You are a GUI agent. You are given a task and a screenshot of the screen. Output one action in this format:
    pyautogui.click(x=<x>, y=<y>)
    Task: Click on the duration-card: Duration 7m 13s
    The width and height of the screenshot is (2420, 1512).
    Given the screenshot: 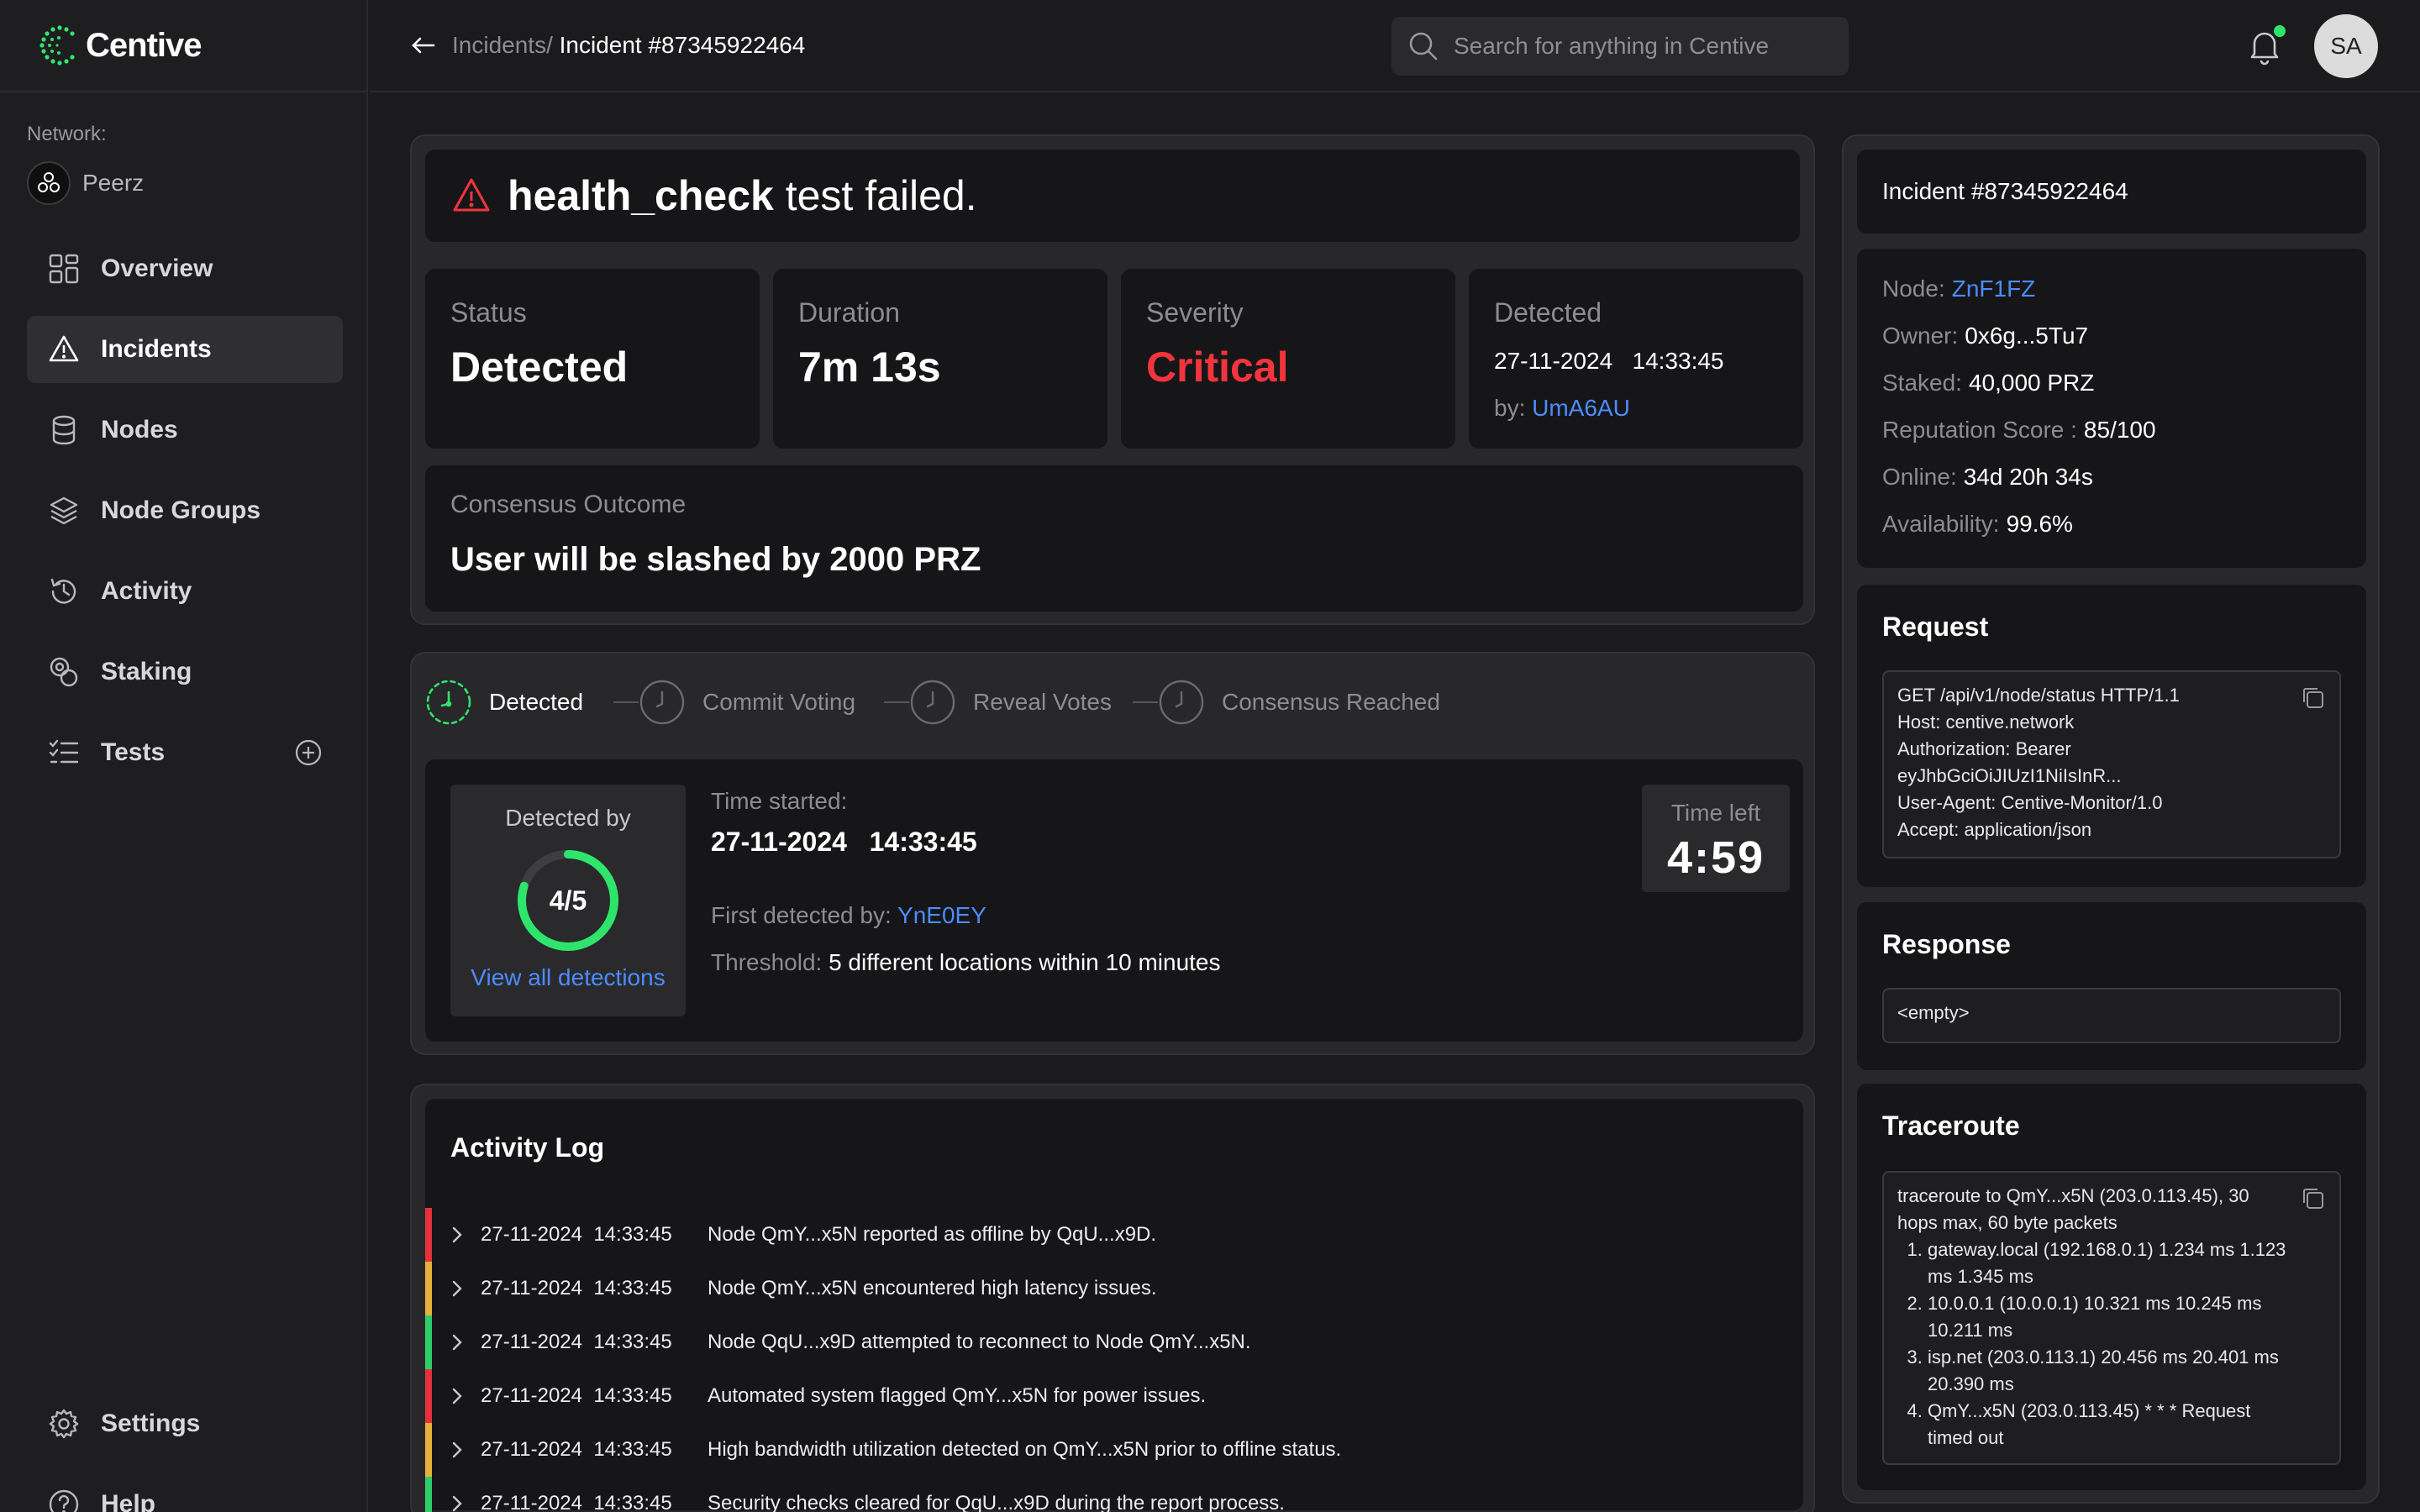 What is the action you would take?
    pyautogui.click(x=940, y=359)
    